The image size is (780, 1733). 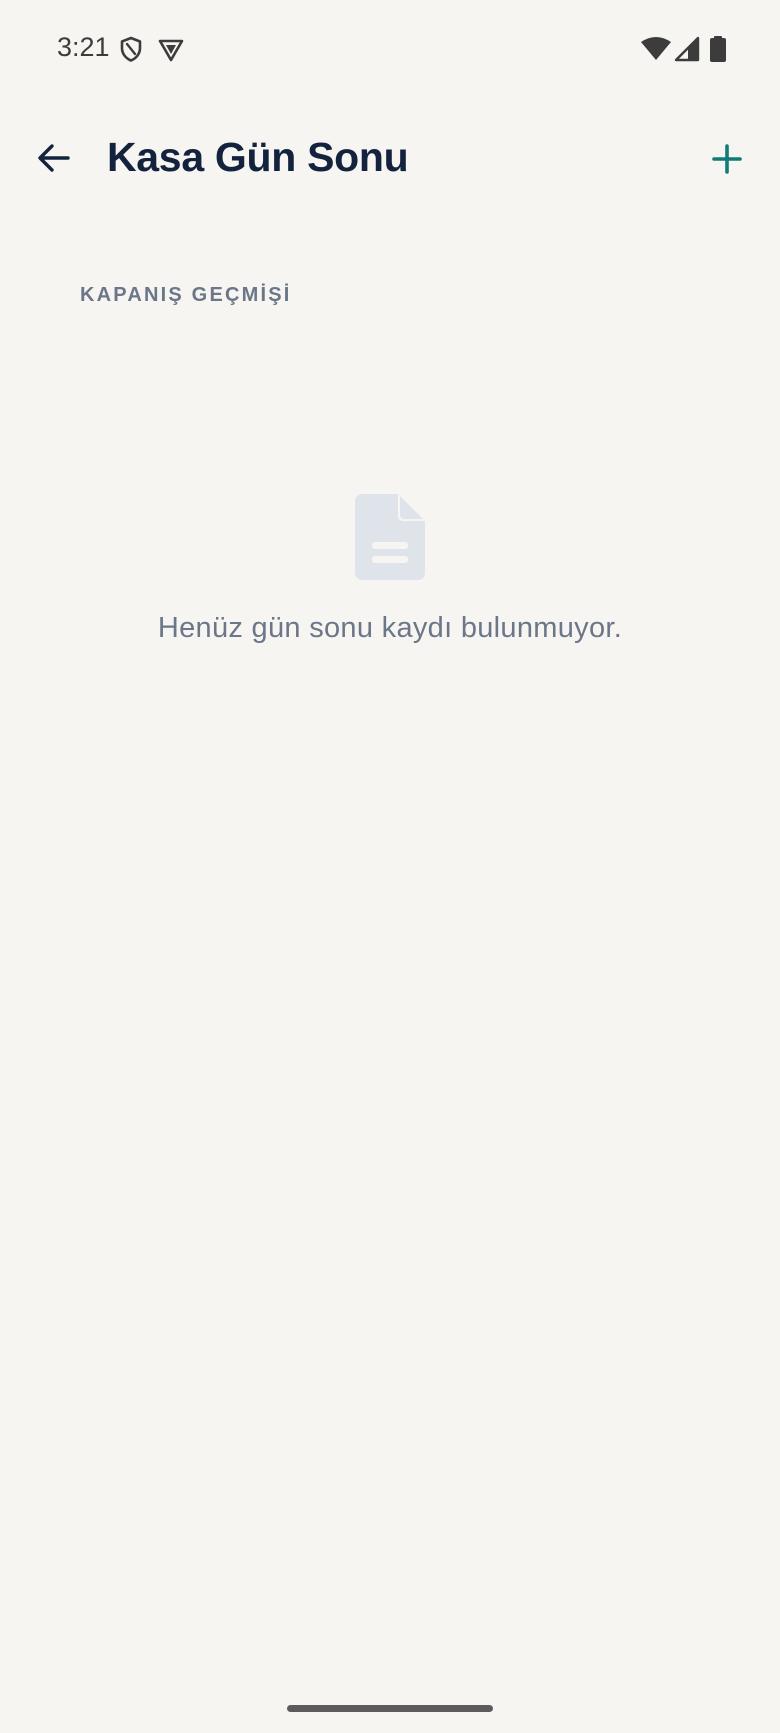 I want to click on empty-state: Henüz gün sonu kaydı bulunmuyor., so click(x=390, y=569).